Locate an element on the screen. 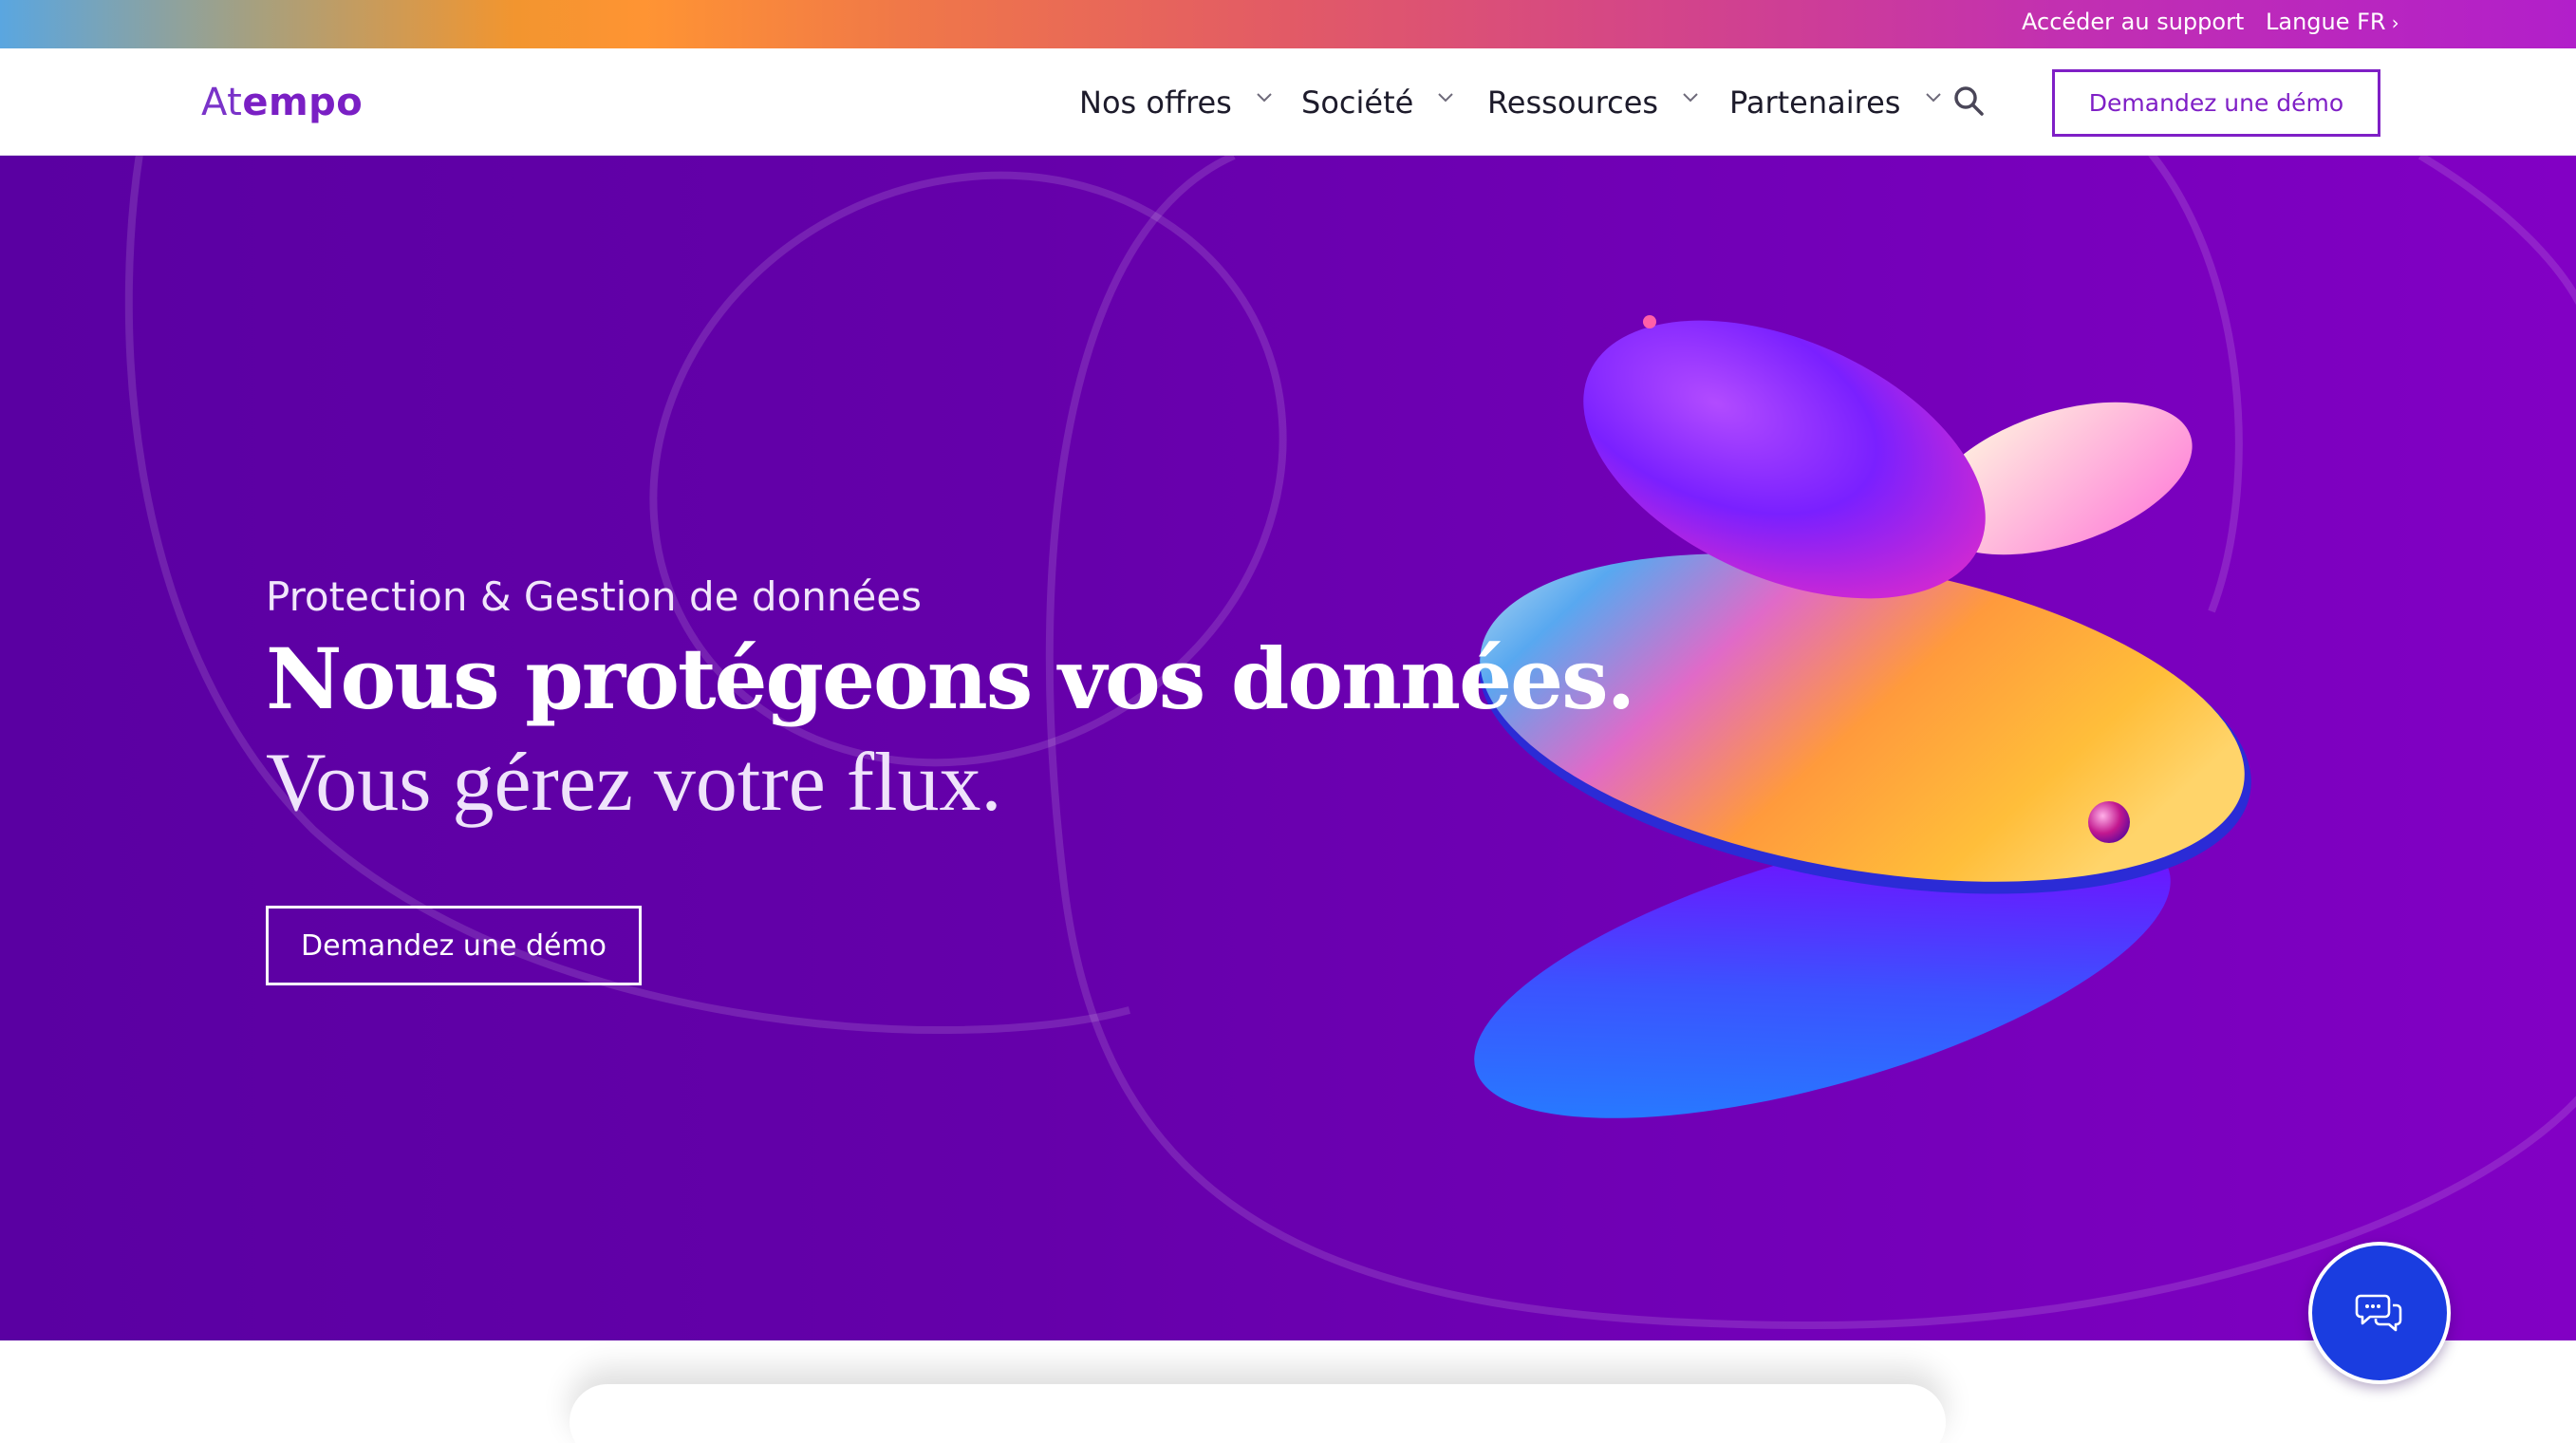  nav-item-partenaires: Partenaires is located at coordinates (1835, 102).